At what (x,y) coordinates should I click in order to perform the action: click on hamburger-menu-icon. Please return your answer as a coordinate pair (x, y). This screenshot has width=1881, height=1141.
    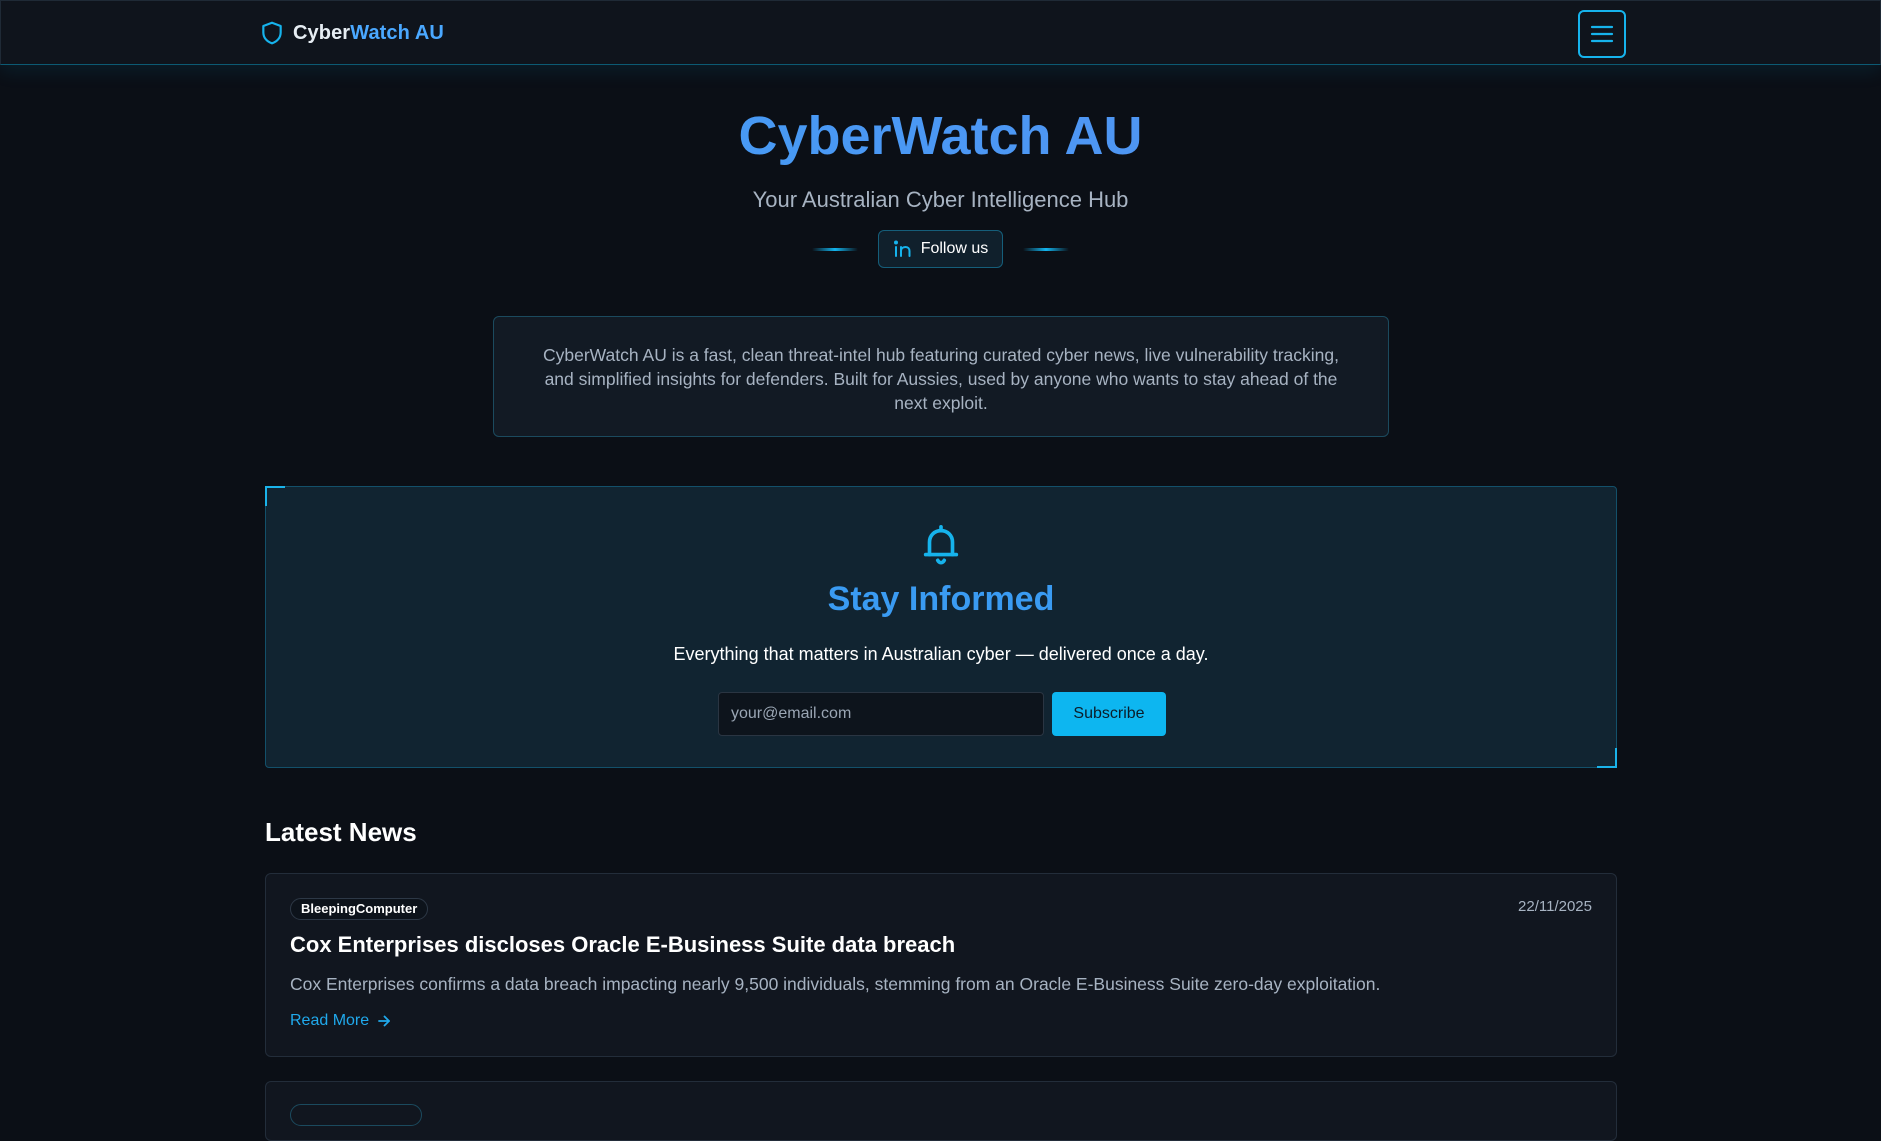
    Looking at the image, I should click on (1602, 34).